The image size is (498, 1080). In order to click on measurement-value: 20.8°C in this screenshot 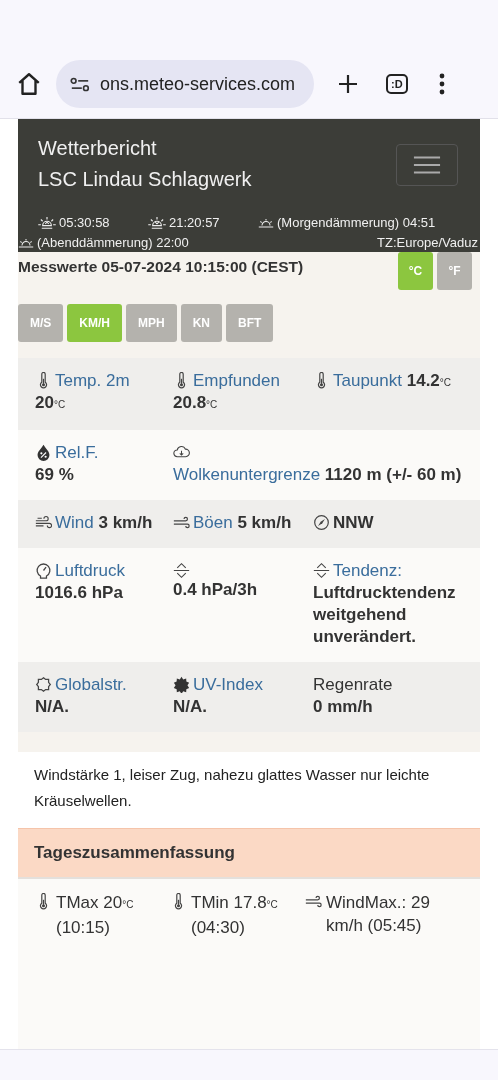, I will do `click(196, 403)`.